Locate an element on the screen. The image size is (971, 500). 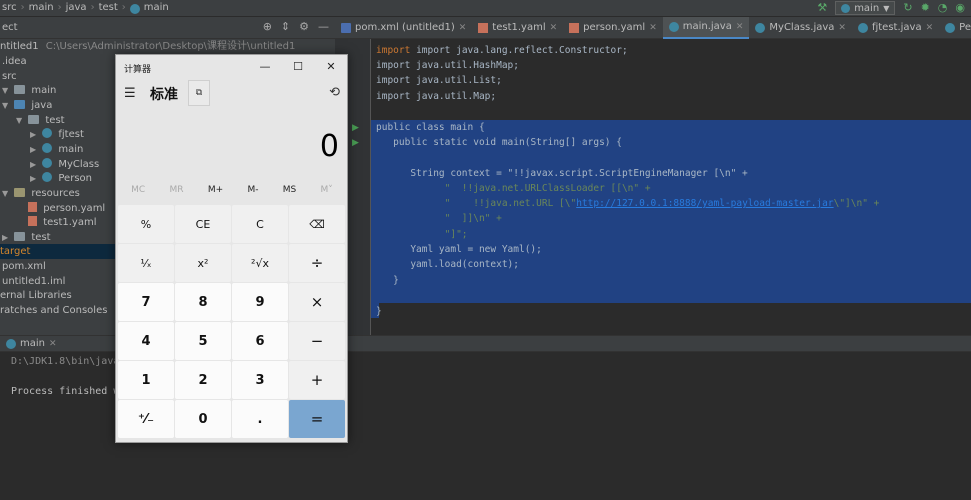
hide-icon: — is located at coordinates (323, 26).